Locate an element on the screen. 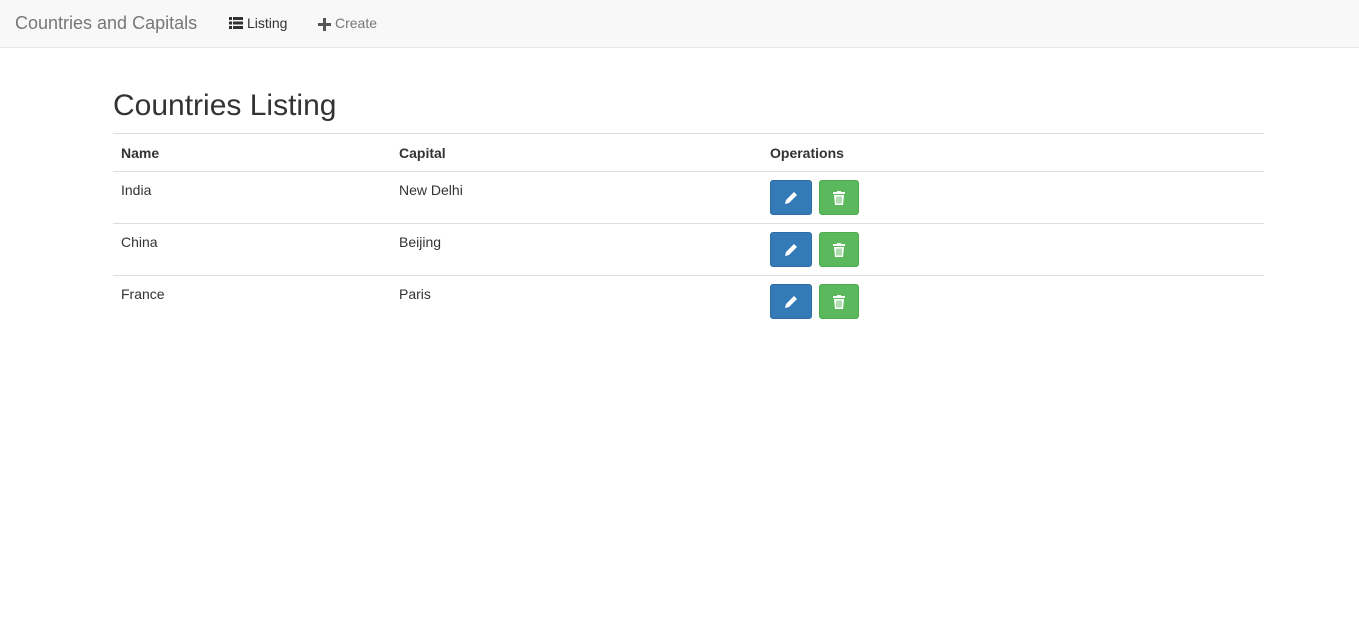  table-row: China Beijing is located at coordinates (688, 249).